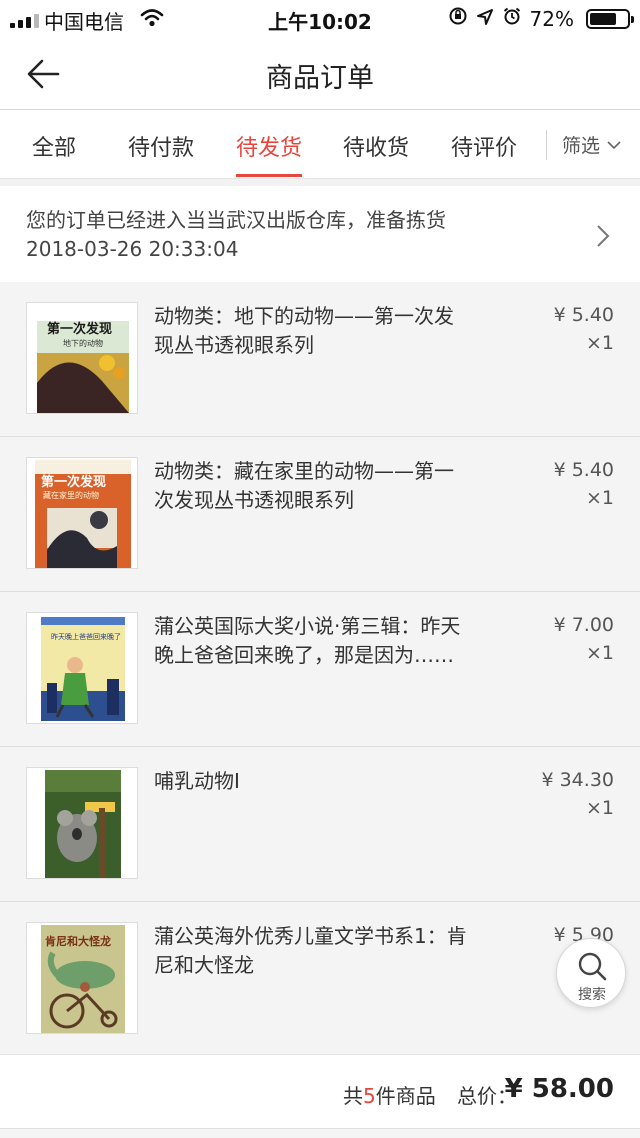  What do you see at coordinates (320, 144) in the screenshot?
I see `order-tabs: 全部 待付款 待发货 待收货 待评价 筛选` at bounding box center [320, 144].